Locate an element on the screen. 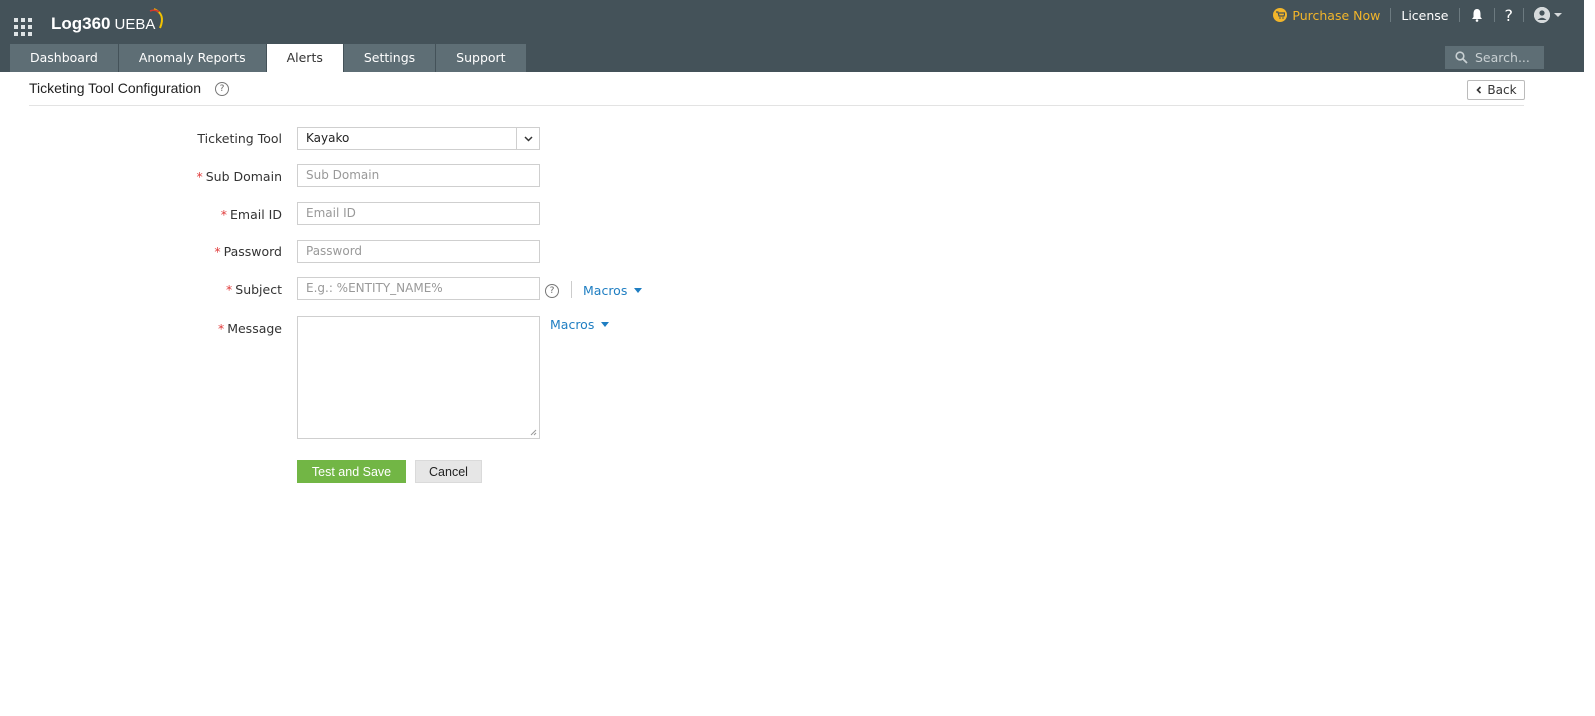  subject-input: E.g.: %ENTITY_NAME% is located at coordinates (418, 288).